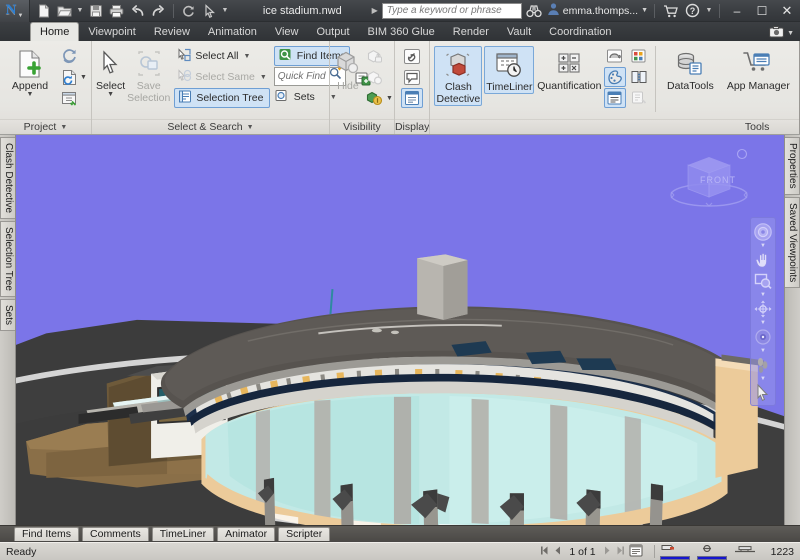 Image resolution: width=800 pixels, height=560 pixels. I want to click on help-question-icon: ?, so click(692, 11).